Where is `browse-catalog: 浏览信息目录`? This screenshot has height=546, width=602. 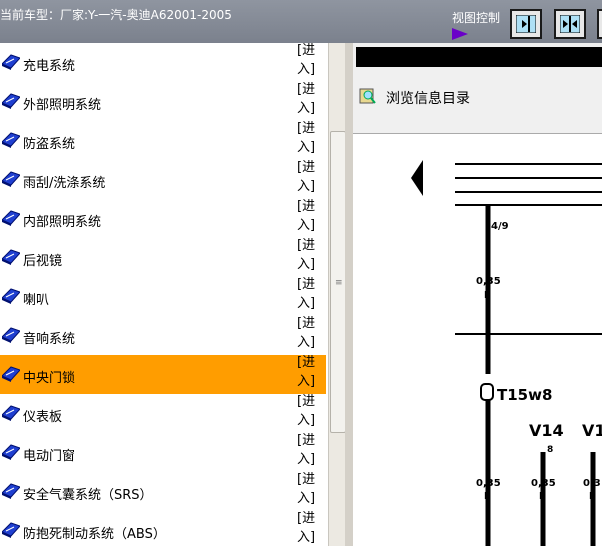
browse-catalog: 浏览信息目录 is located at coordinates (477, 98).